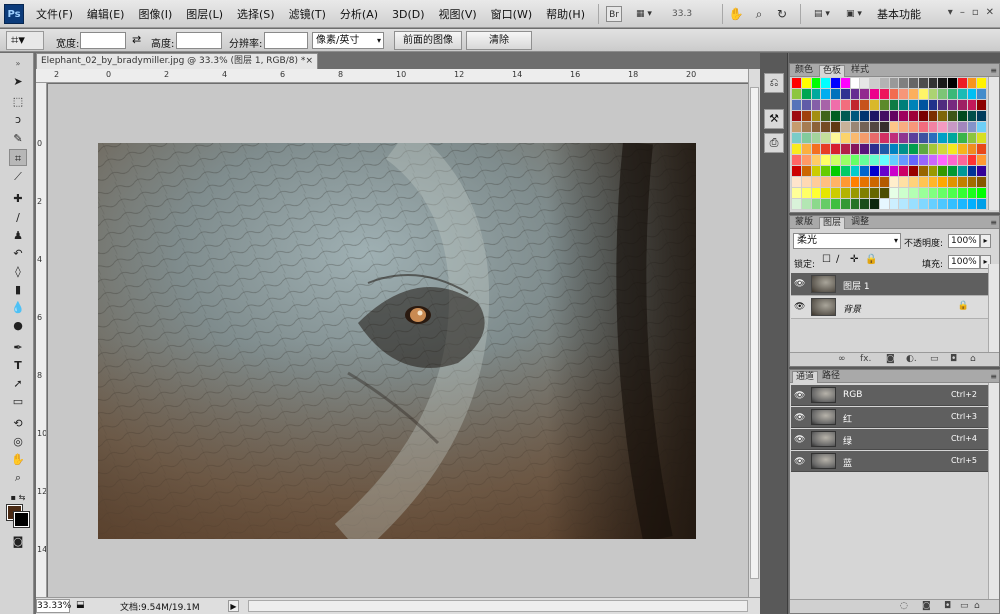  What do you see at coordinates (286, 40) in the screenshot?
I see `resolution-input` at bounding box center [286, 40].